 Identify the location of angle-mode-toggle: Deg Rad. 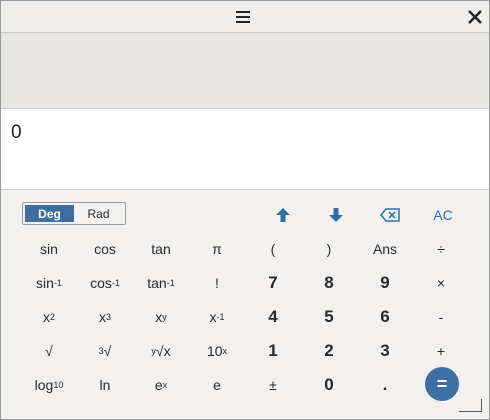
(74, 213).